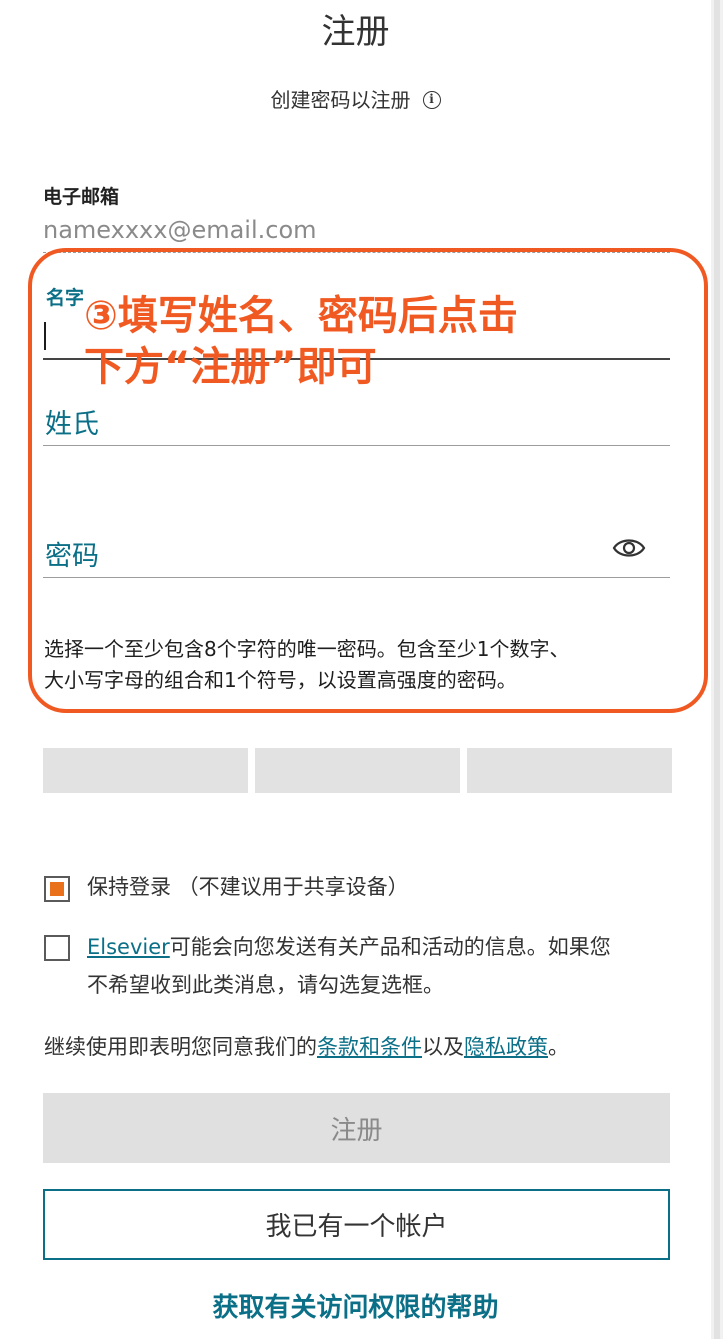 This screenshot has width=723, height=1339. I want to click on terms-link: 条款和条件, so click(369, 1047).